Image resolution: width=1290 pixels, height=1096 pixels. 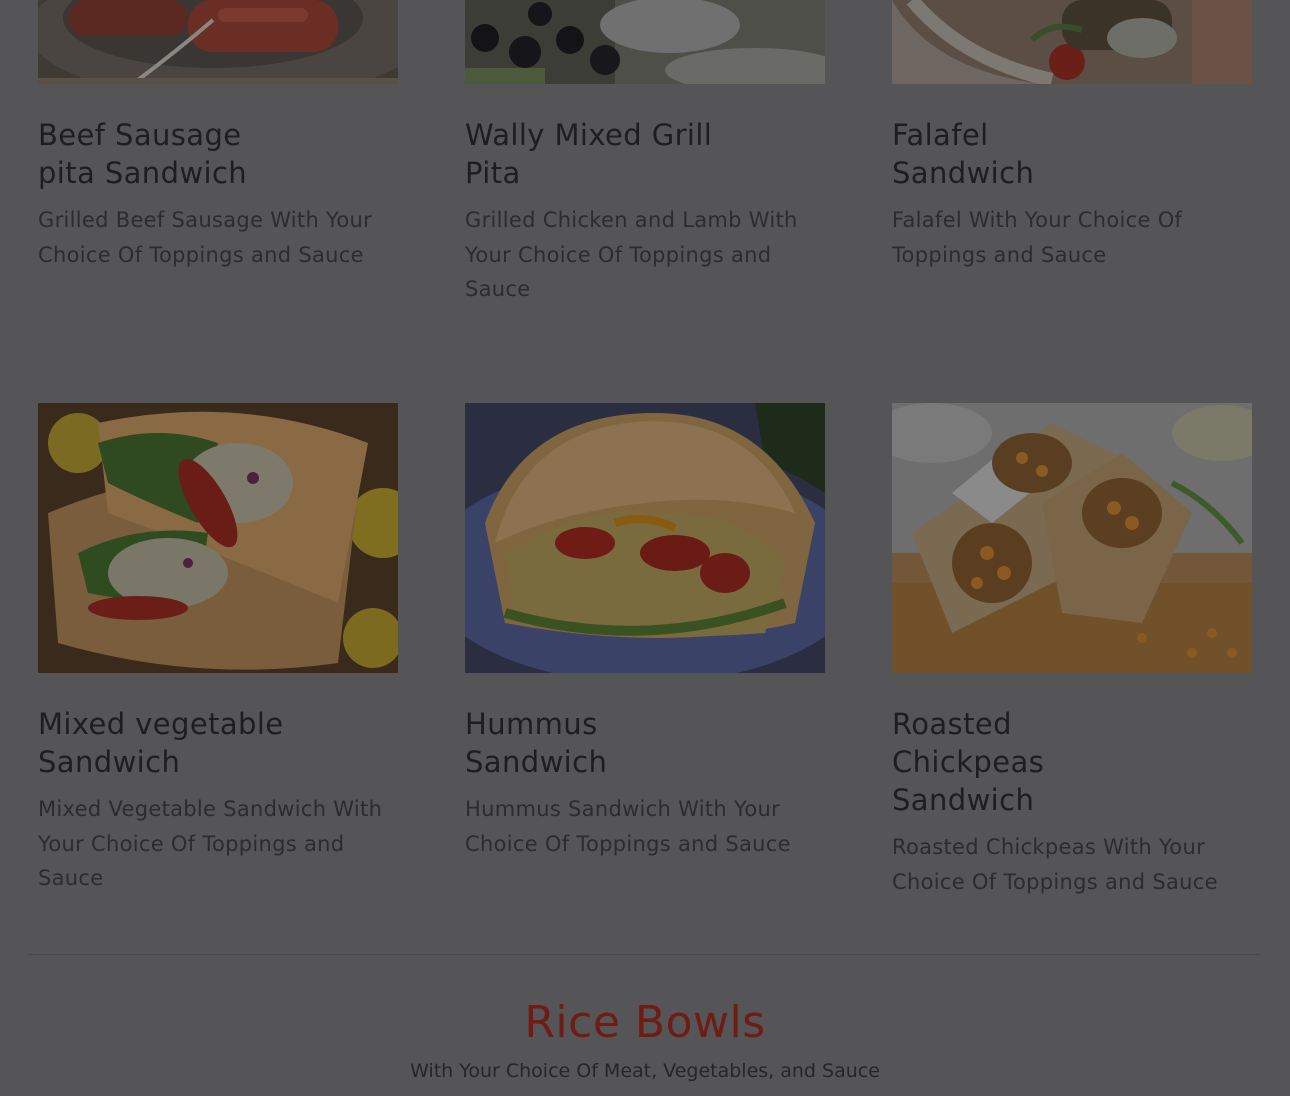 What do you see at coordinates (644, 954) in the screenshot?
I see `section-divider` at bounding box center [644, 954].